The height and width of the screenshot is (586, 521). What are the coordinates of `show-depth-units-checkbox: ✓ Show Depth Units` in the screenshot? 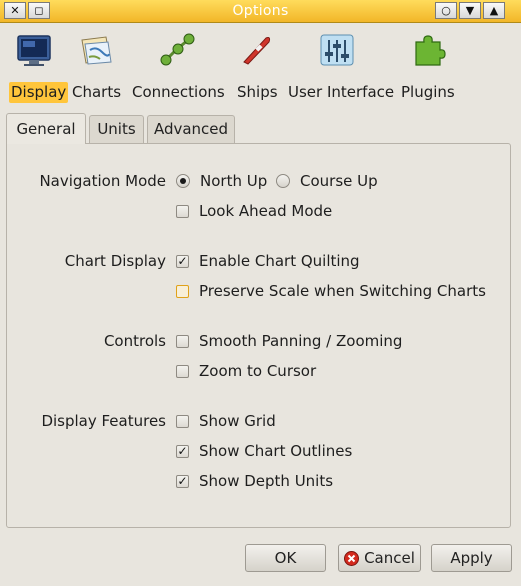 It's located at (254, 481).